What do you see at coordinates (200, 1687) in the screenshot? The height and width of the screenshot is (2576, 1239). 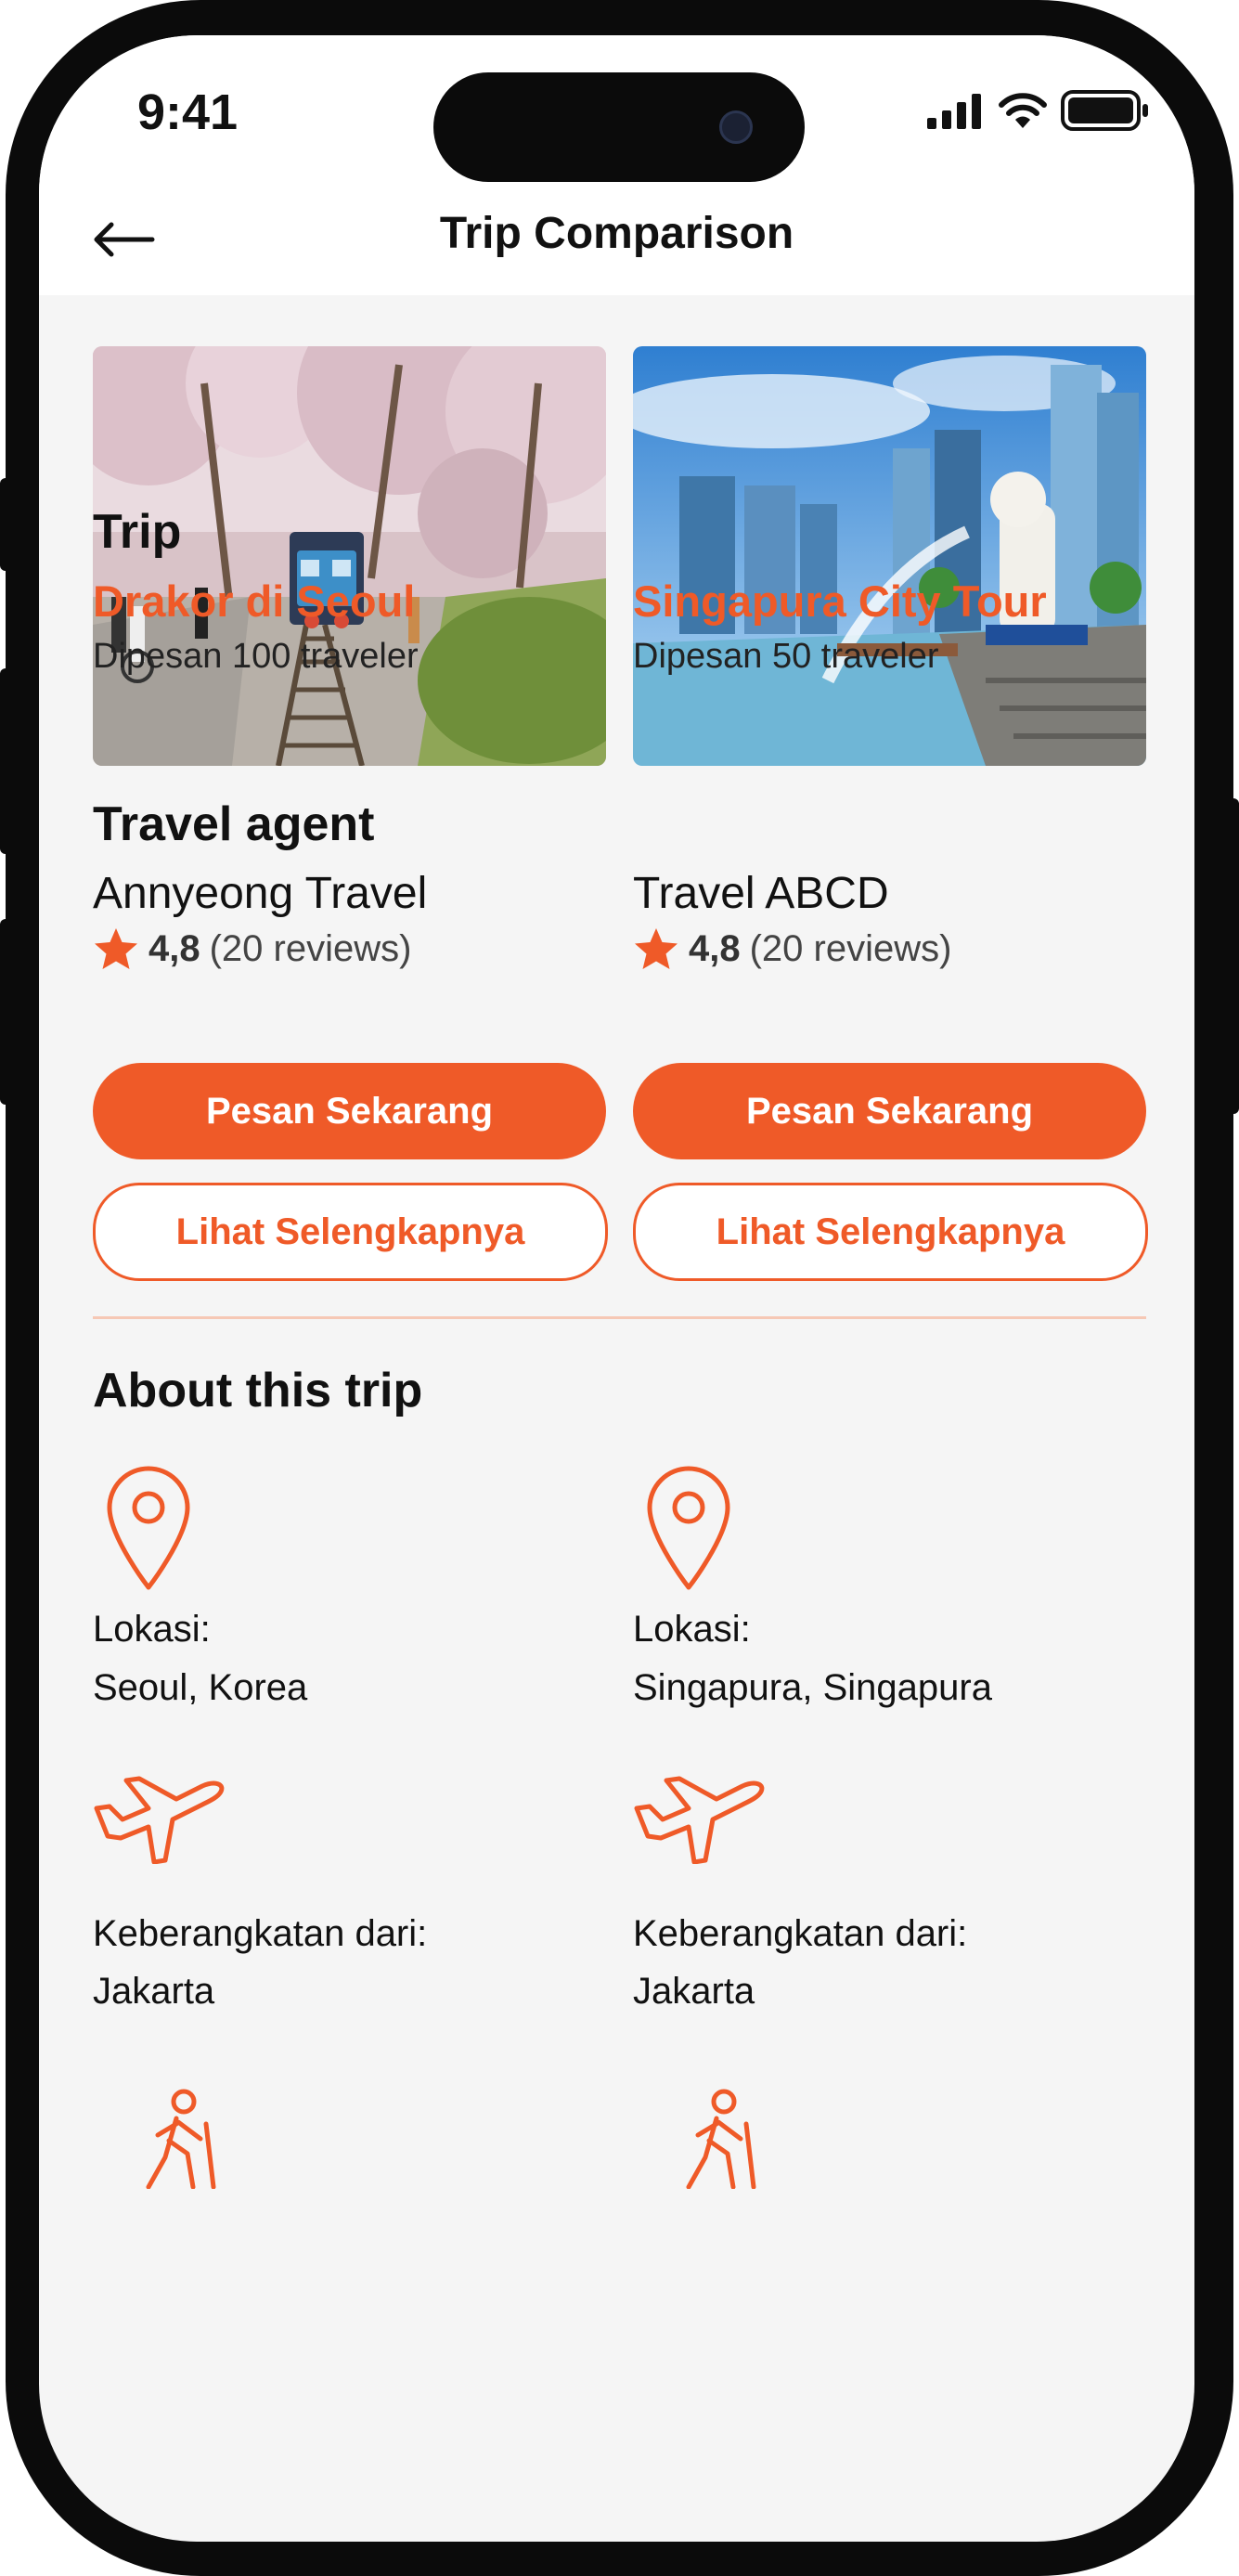 I see `location-value-1: Seoul, Korea` at bounding box center [200, 1687].